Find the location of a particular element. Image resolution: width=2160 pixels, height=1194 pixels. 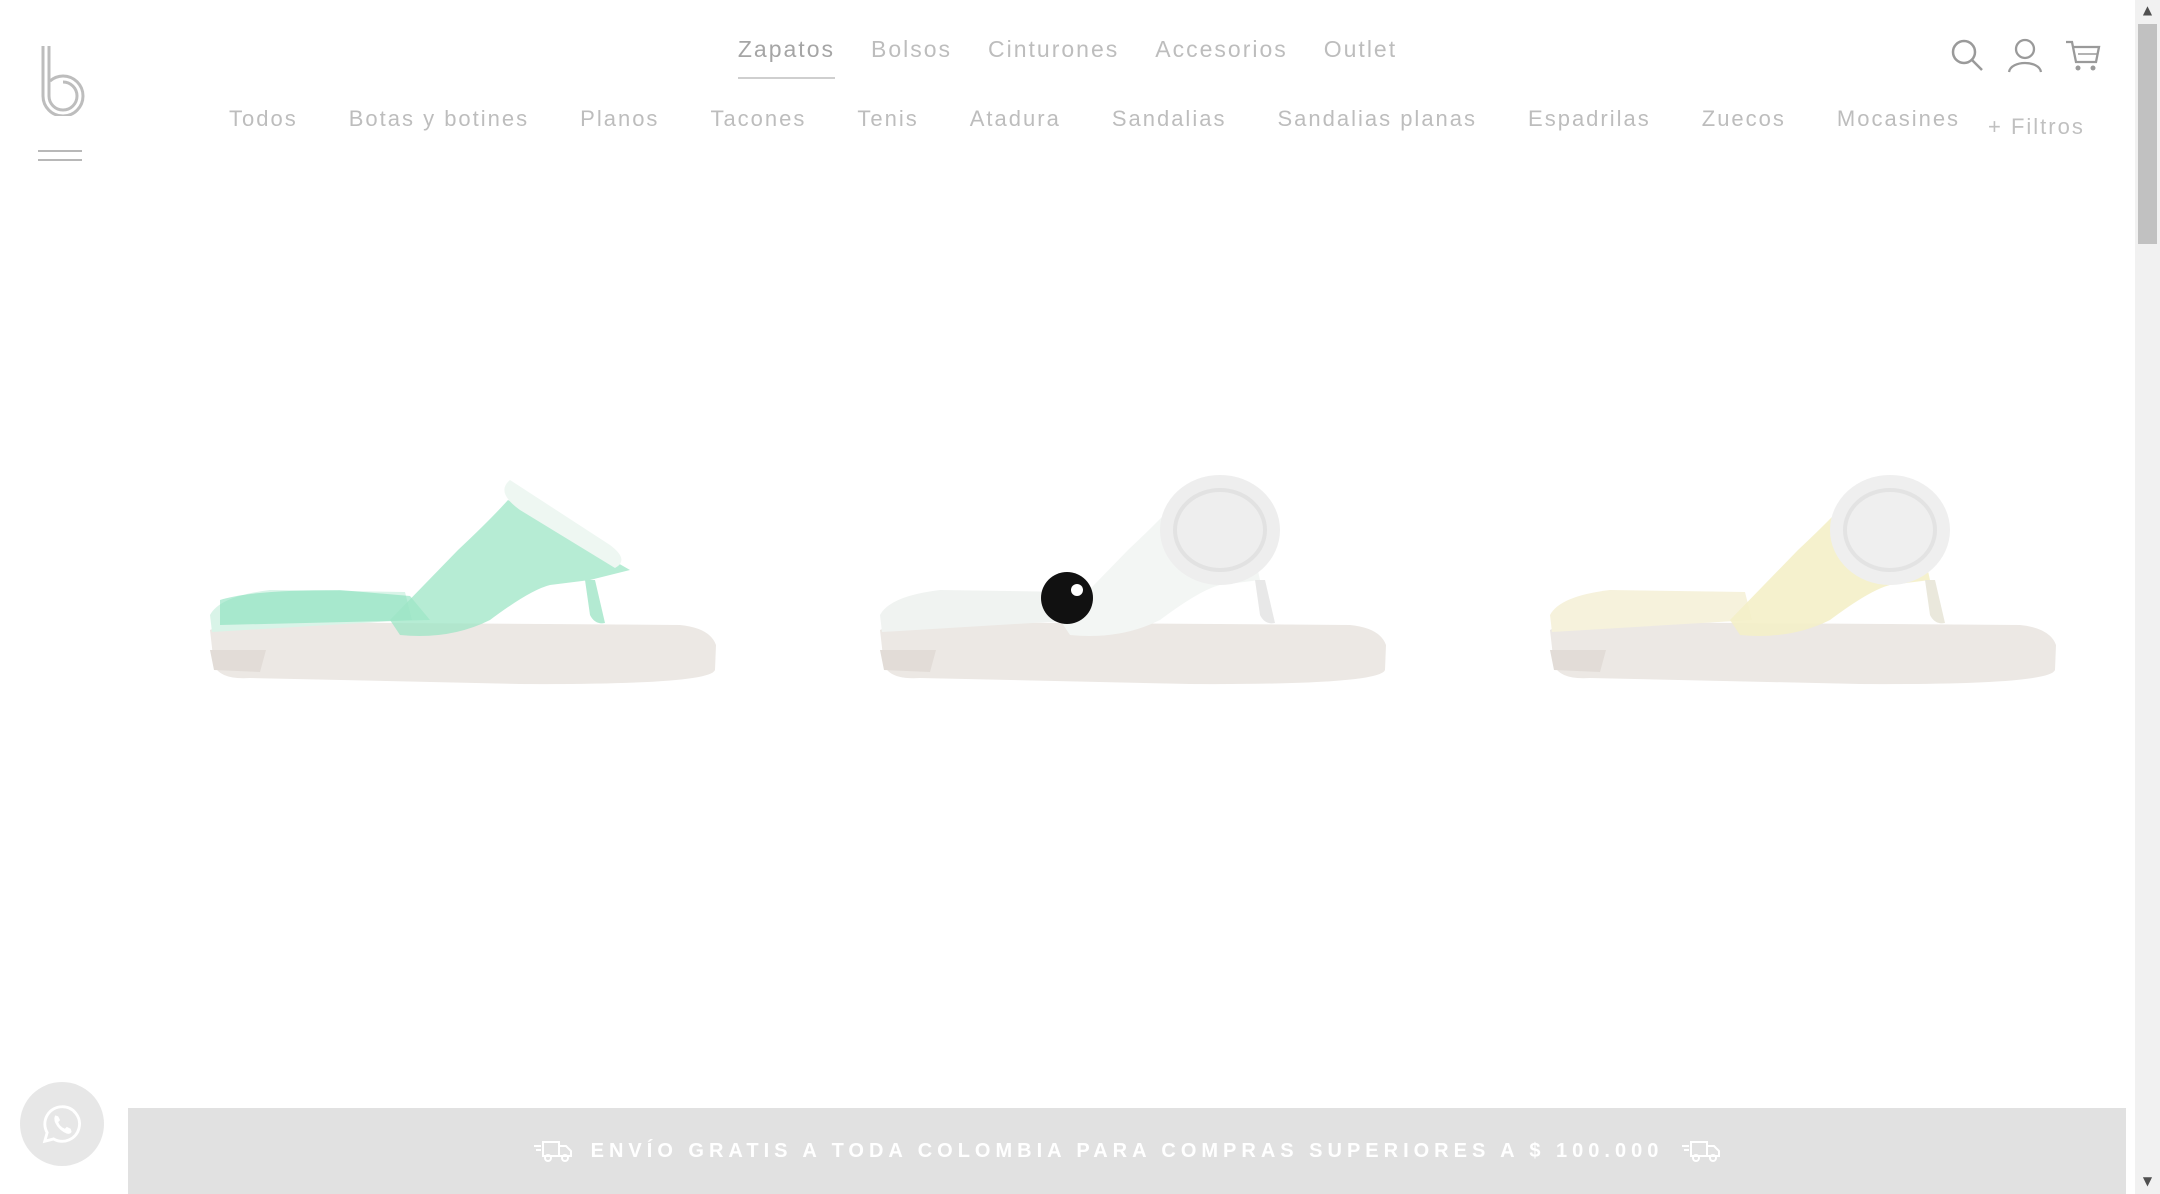

scrollbar-thumb is located at coordinates (2147, 134).